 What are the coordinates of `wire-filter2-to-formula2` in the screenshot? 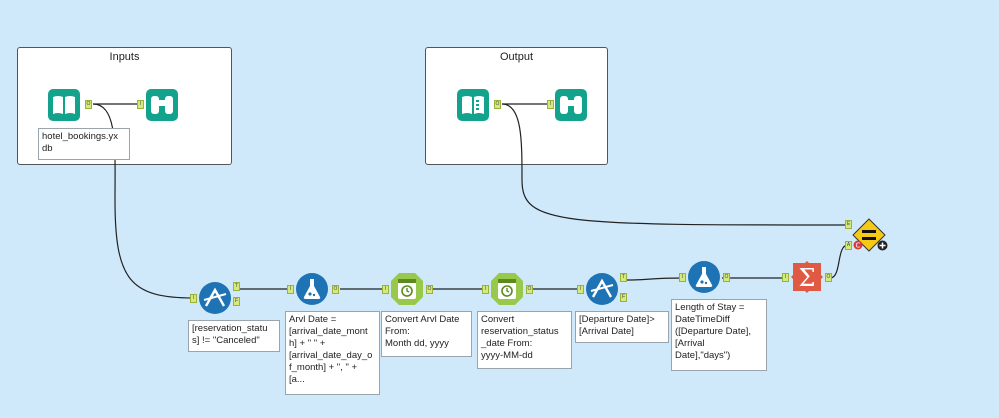 It's located at (655, 279).